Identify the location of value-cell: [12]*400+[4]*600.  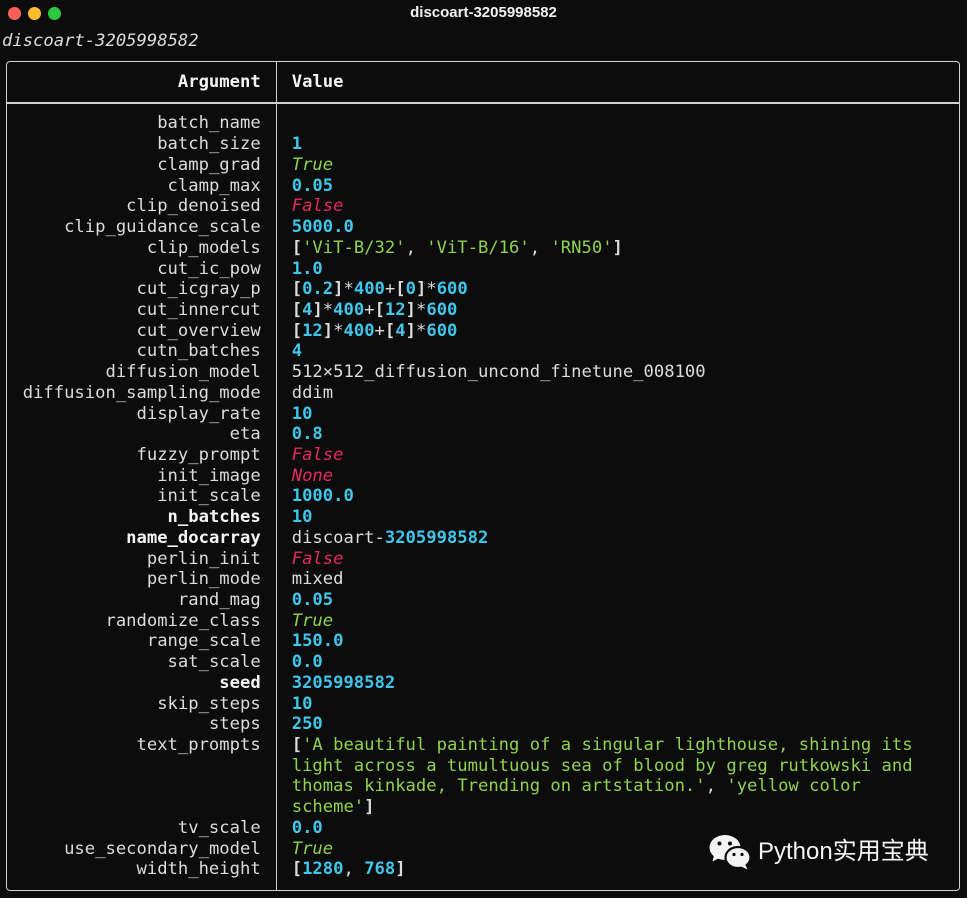
(618, 331).